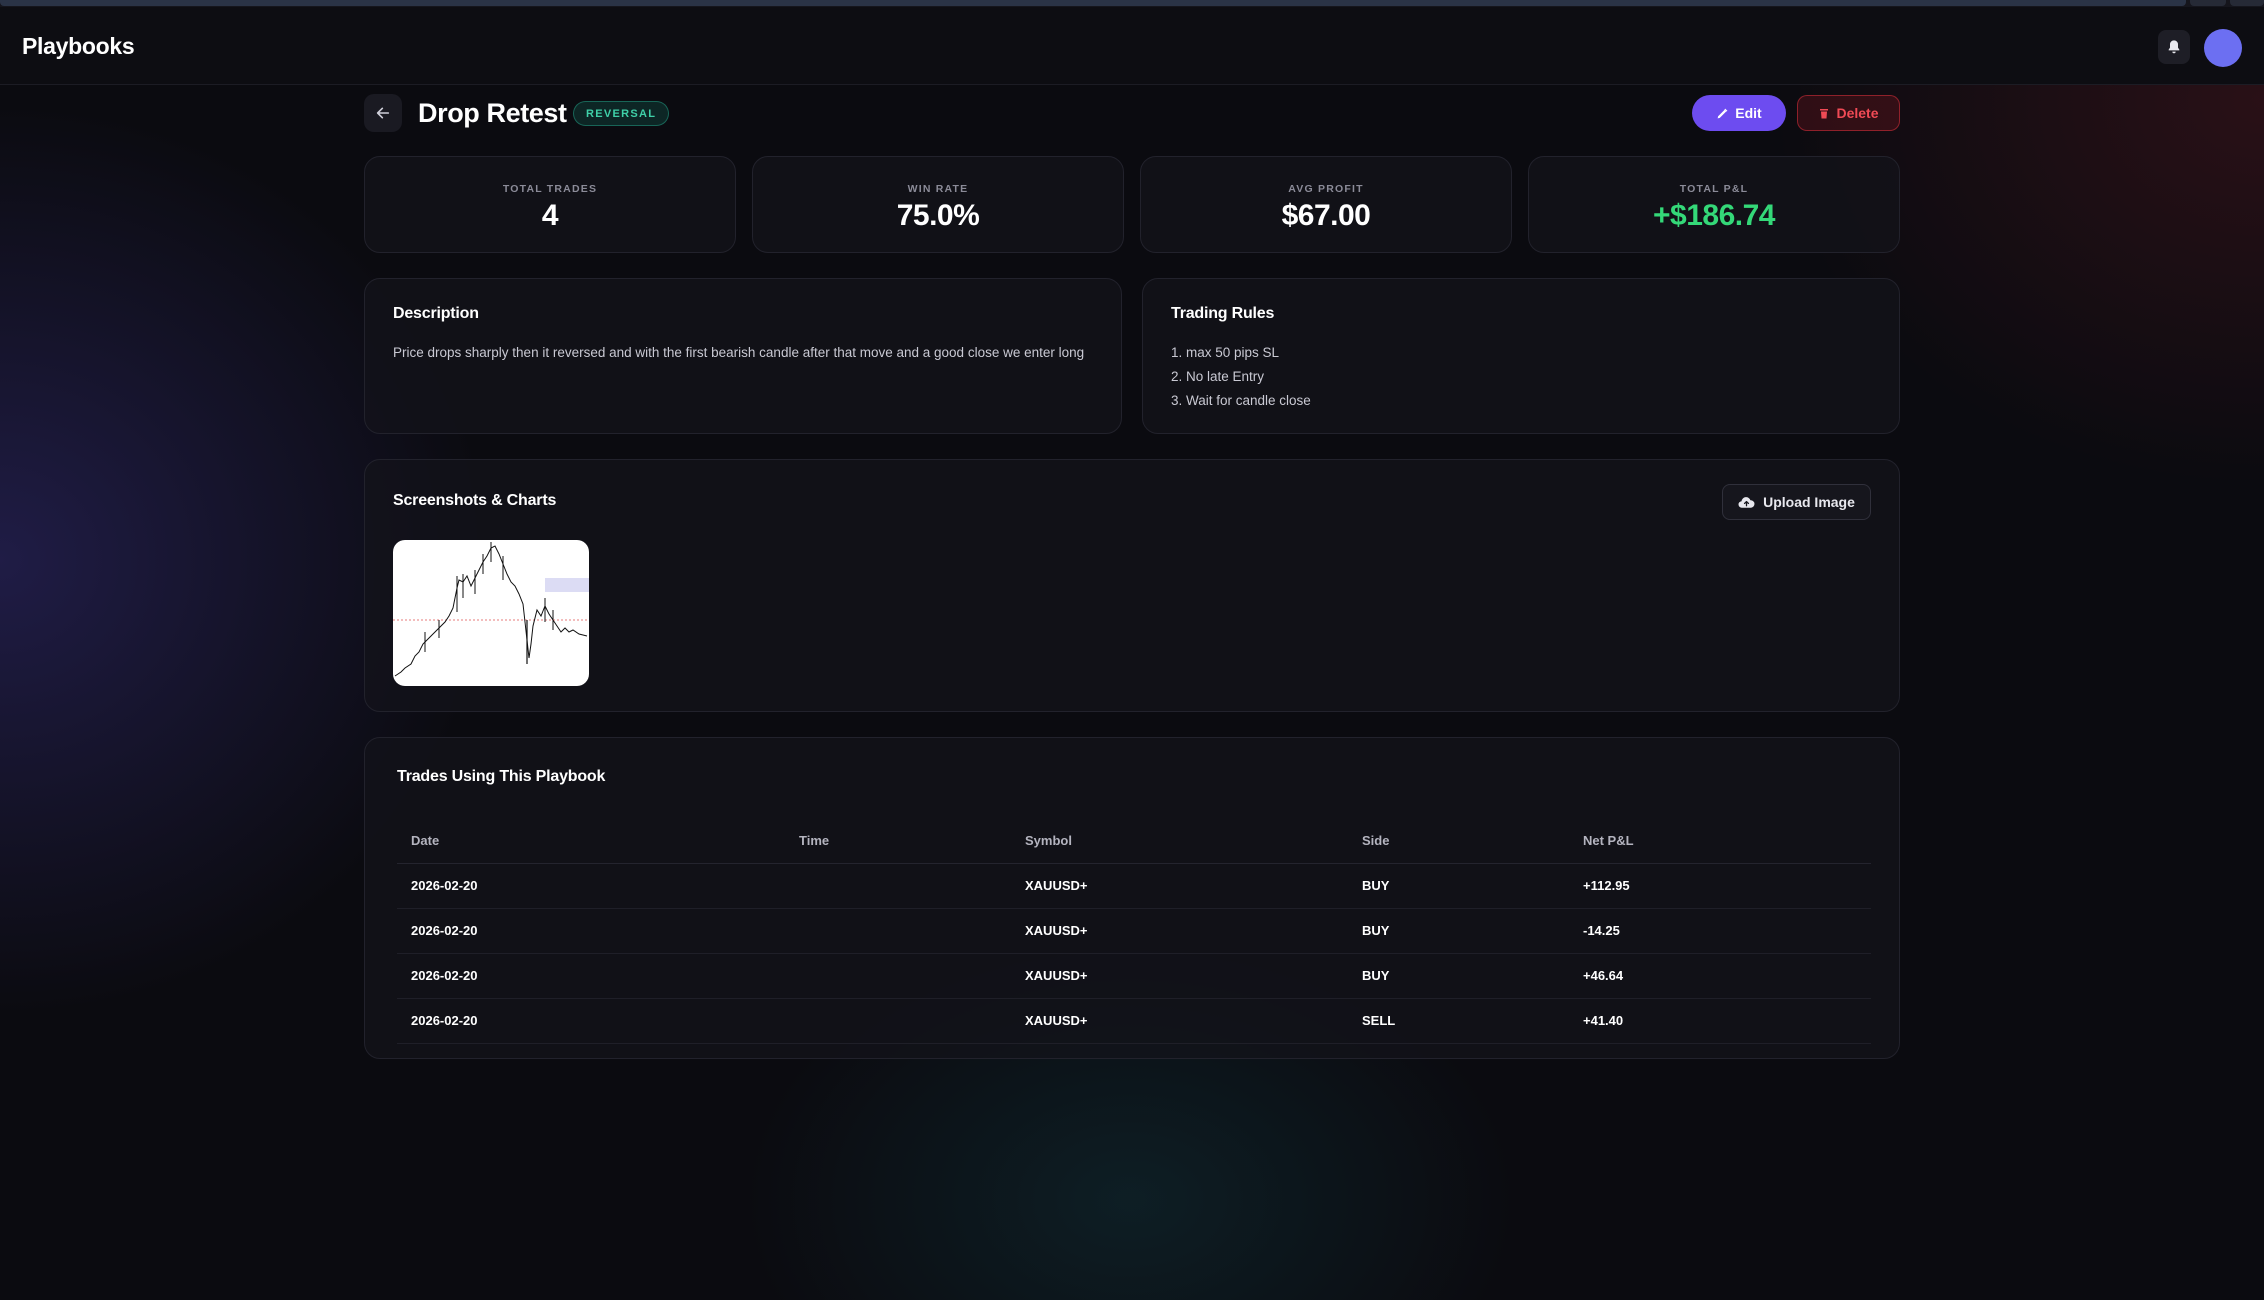  What do you see at coordinates (1093, 3) in the screenshot?
I see `progress-strip` at bounding box center [1093, 3].